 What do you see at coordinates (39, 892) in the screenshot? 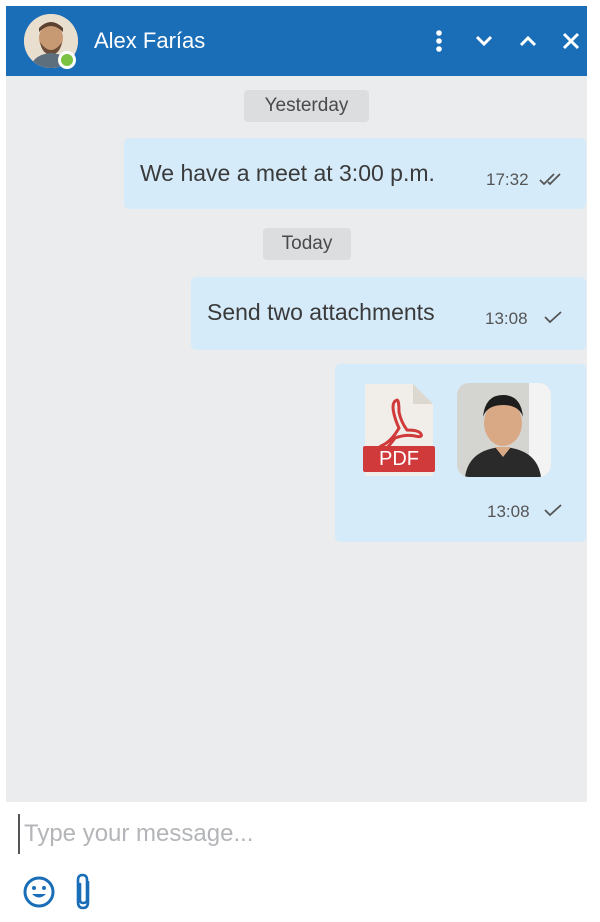
I see `emoji-icon` at bounding box center [39, 892].